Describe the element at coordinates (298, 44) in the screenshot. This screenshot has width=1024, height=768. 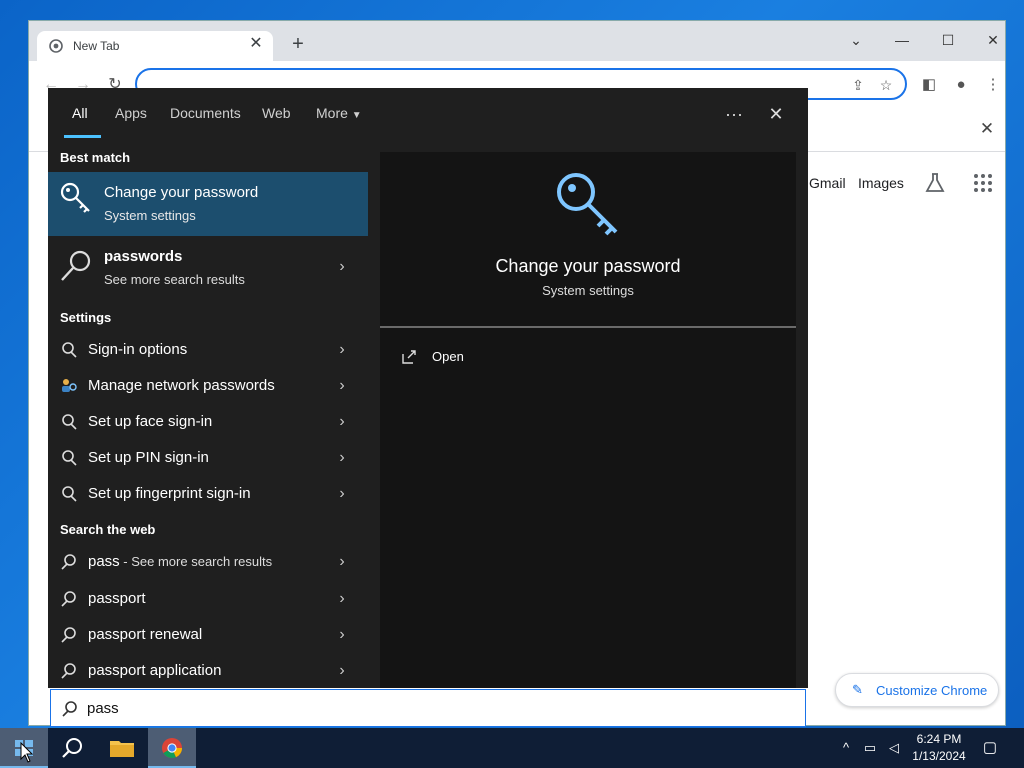
I see `new-tab-button: +` at that location.